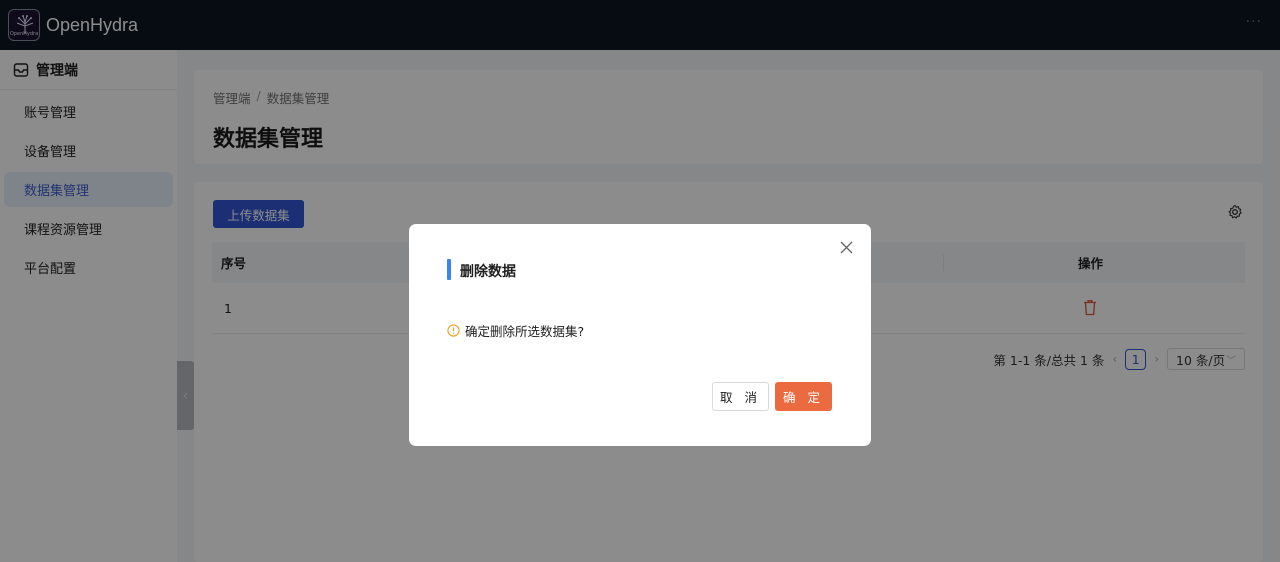 The width and height of the screenshot is (1280, 562). I want to click on exclamation-circle-icon, so click(453, 330).